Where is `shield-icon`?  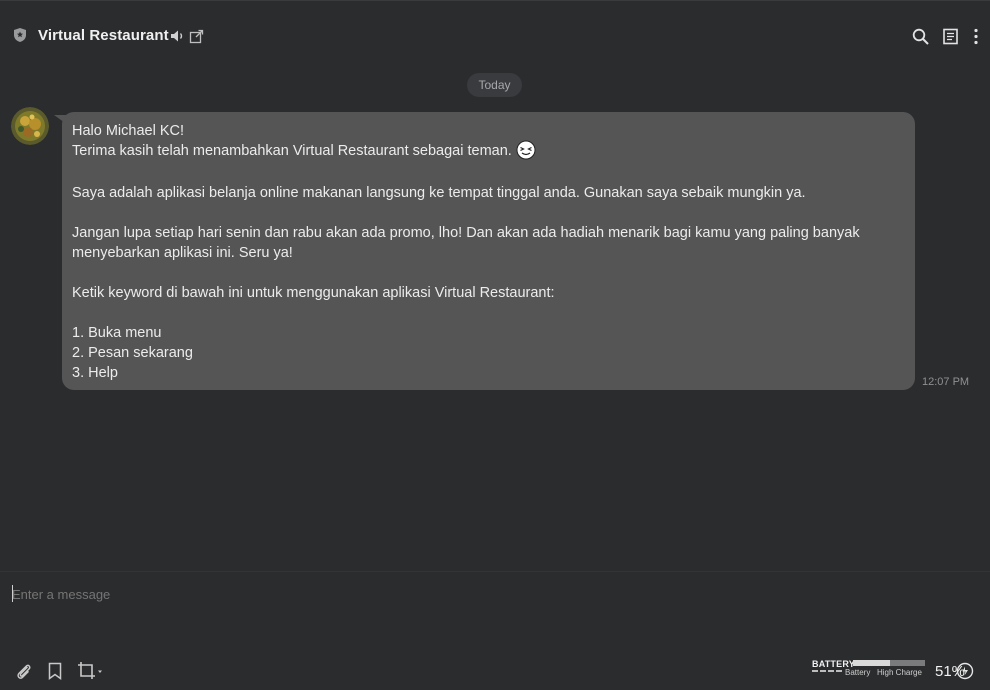
shield-icon is located at coordinates (20, 35).